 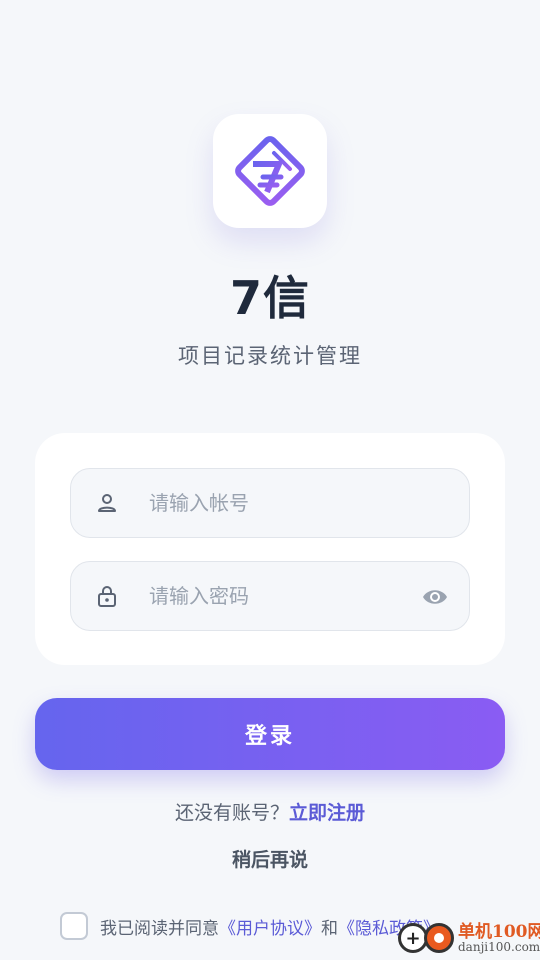 What do you see at coordinates (499, 947) in the screenshot?
I see `watermark-url: danji100.com` at bounding box center [499, 947].